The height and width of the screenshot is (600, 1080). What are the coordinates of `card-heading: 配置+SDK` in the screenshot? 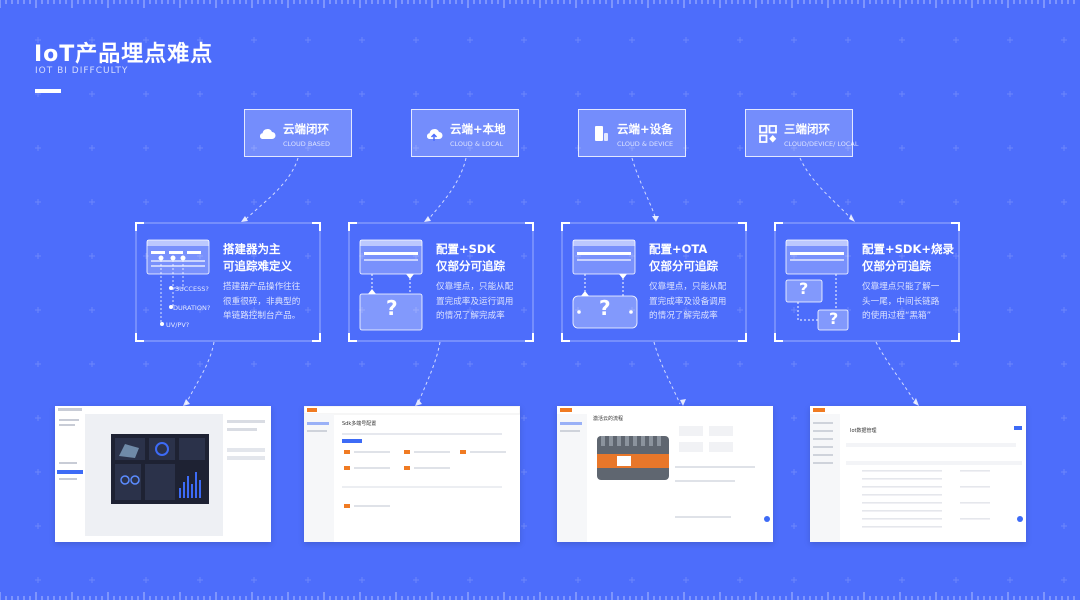 It's located at (466, 249).